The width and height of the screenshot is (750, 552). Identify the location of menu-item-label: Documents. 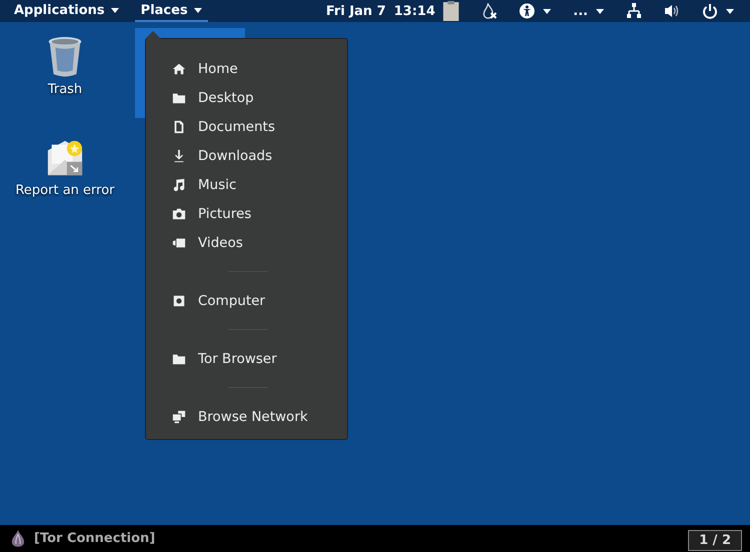
(236, 126).